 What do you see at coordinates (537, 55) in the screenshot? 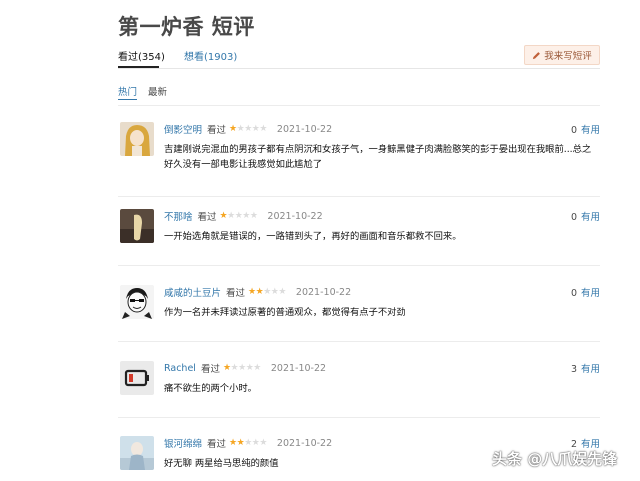
I see `pencil-icon` at bounding box center [537, 55].